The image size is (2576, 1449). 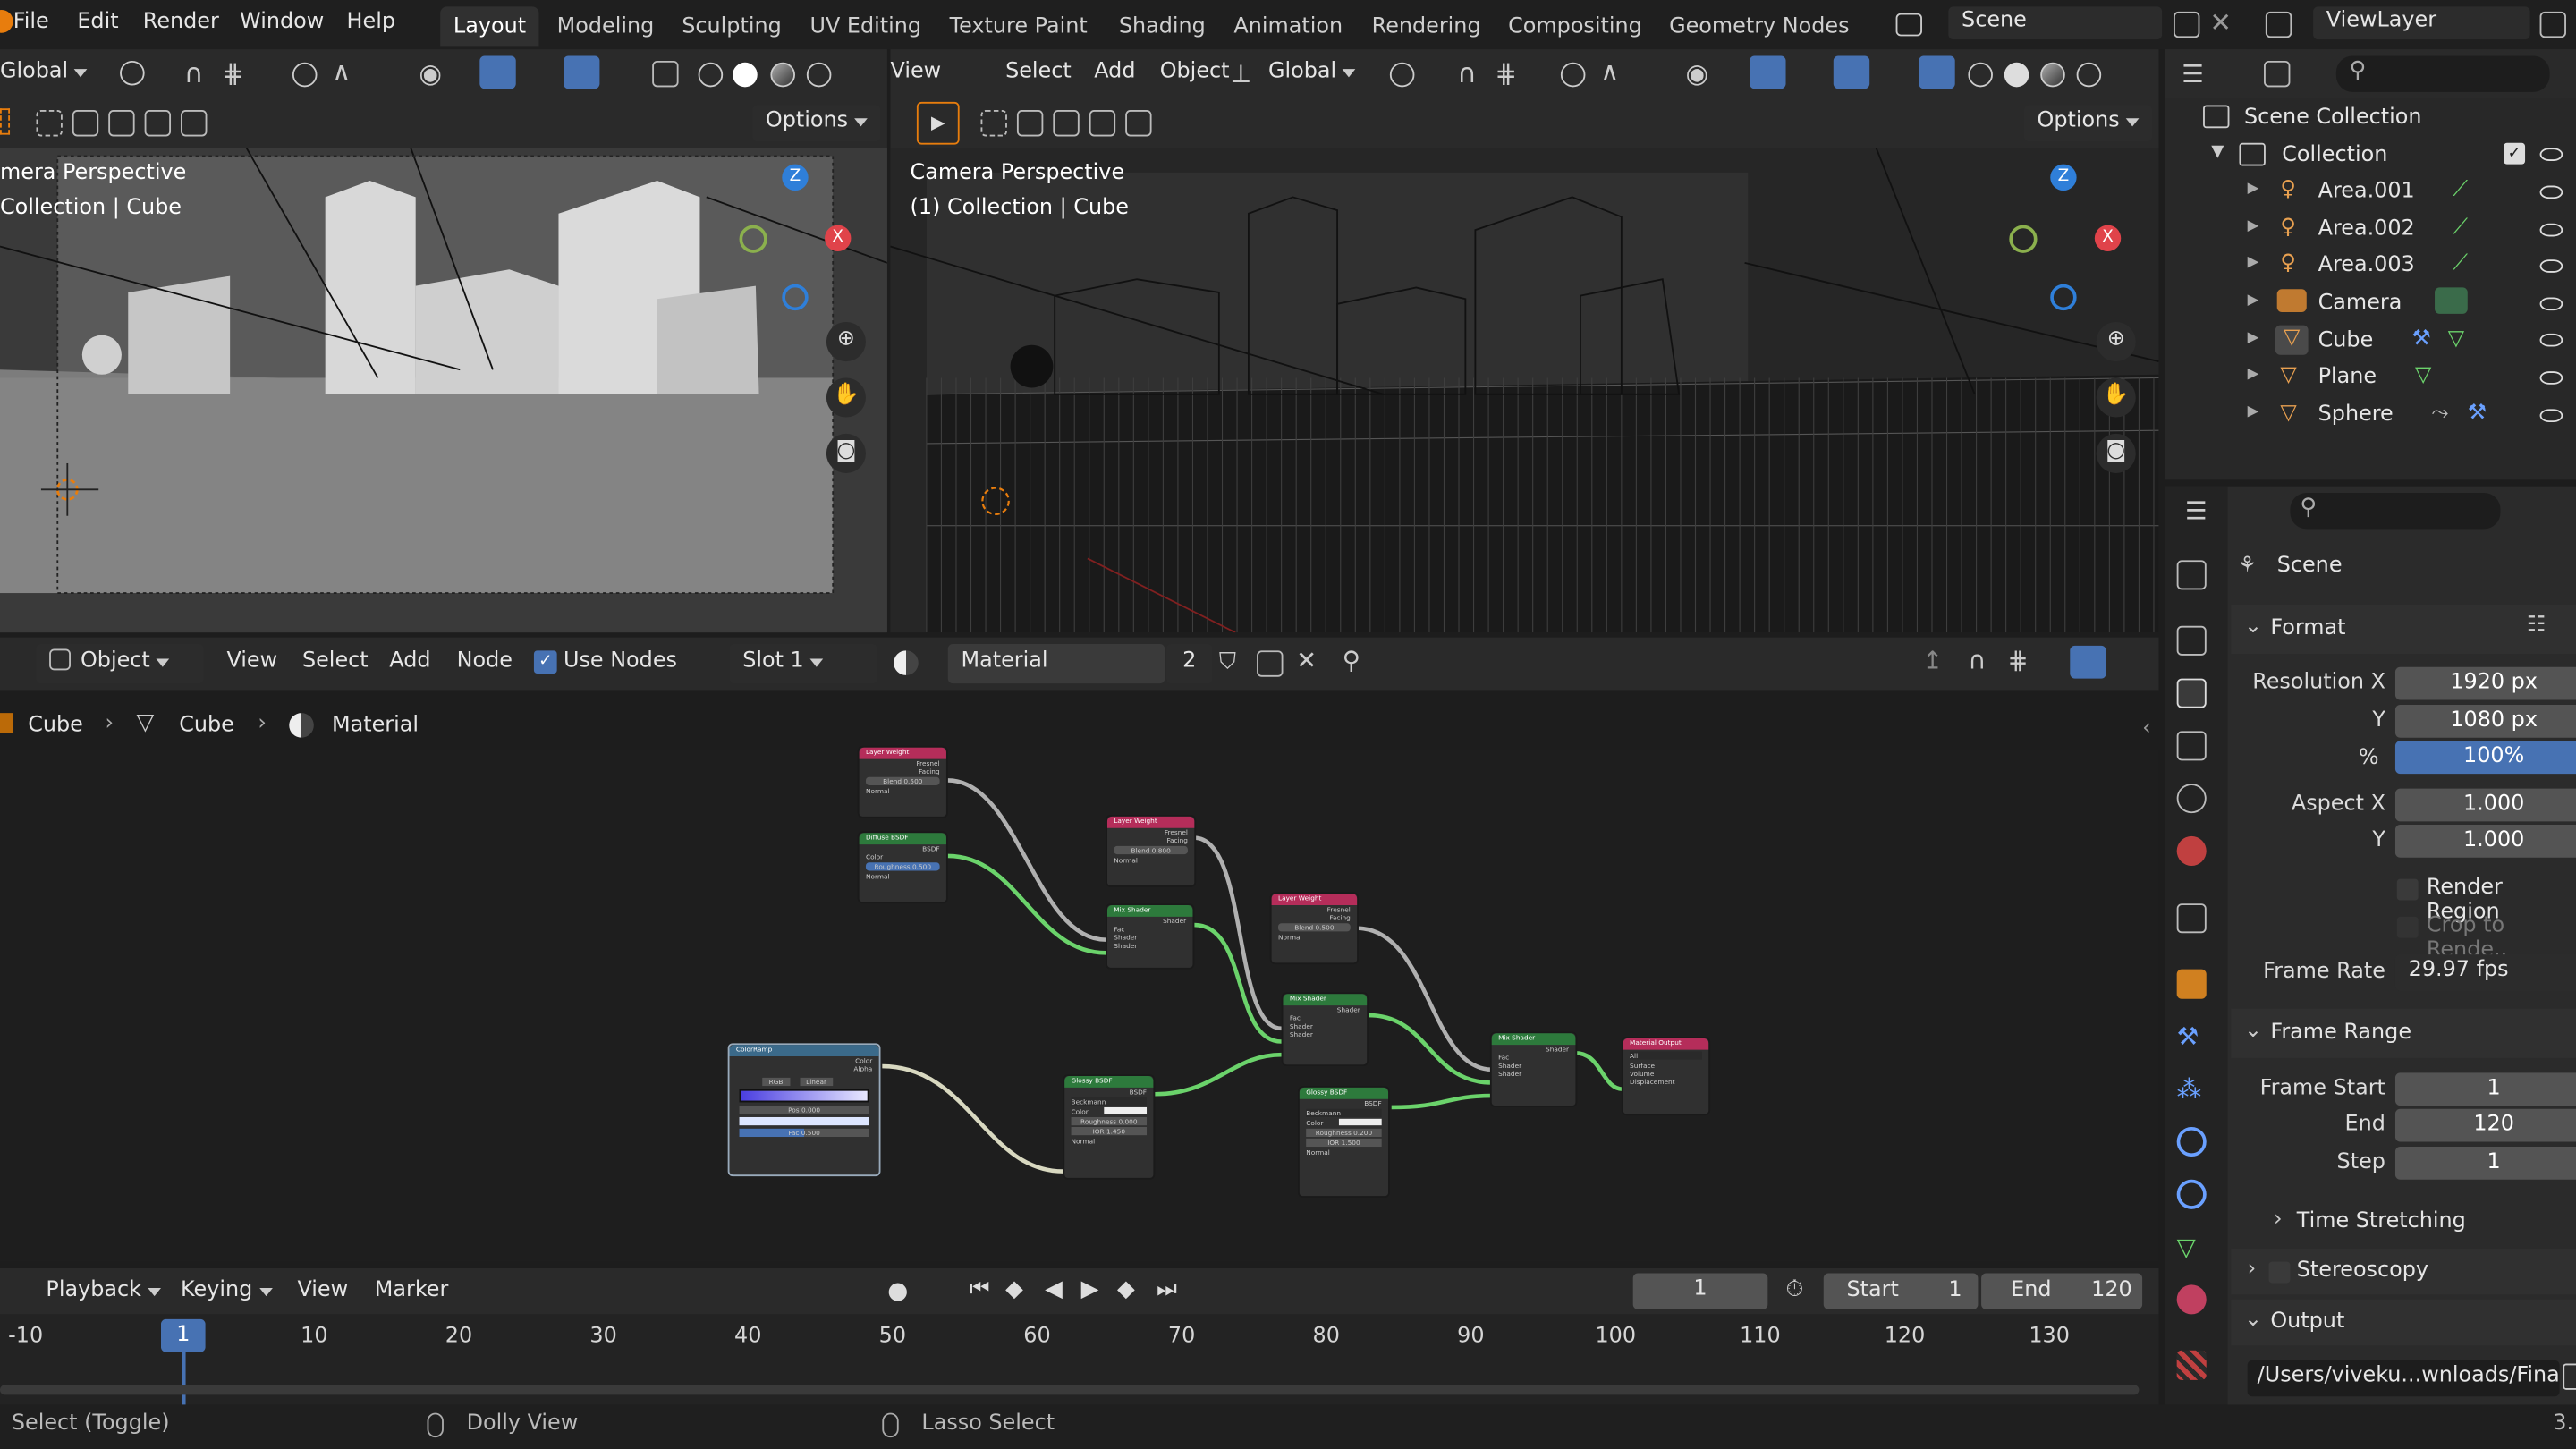 I want to click on node-field: Pos 0.000, so click(x=804, y=1110).